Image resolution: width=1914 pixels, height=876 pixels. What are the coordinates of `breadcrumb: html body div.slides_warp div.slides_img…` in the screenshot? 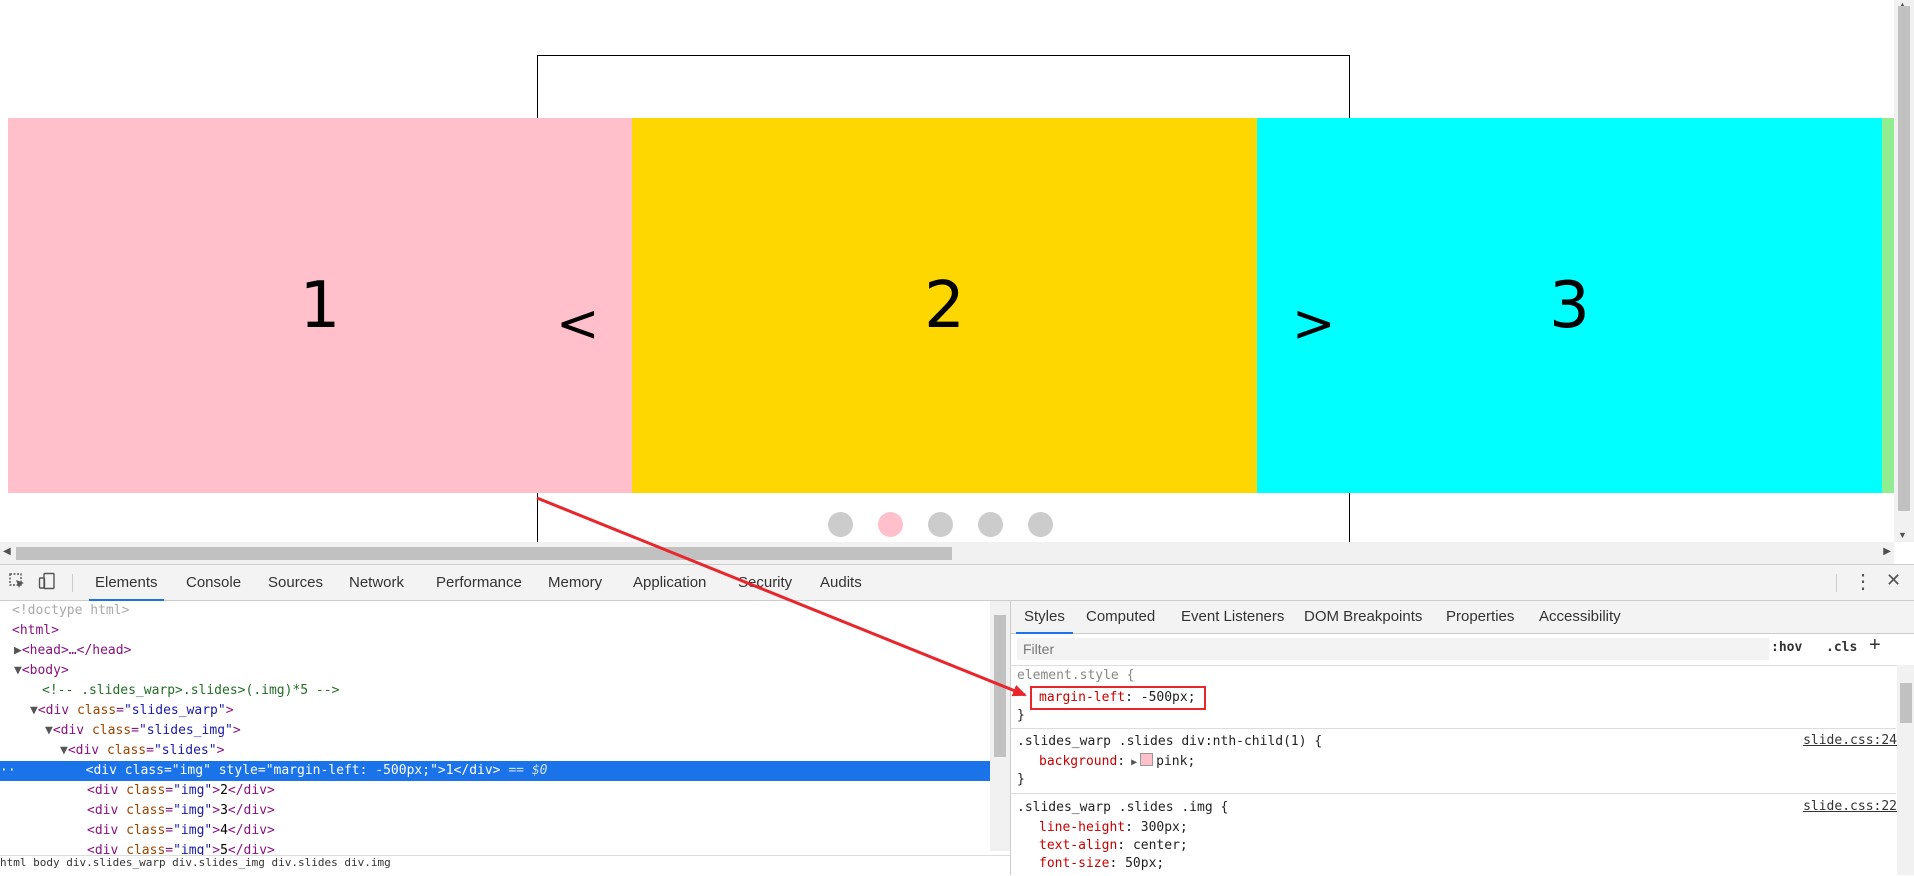 It's located at (505, 865).